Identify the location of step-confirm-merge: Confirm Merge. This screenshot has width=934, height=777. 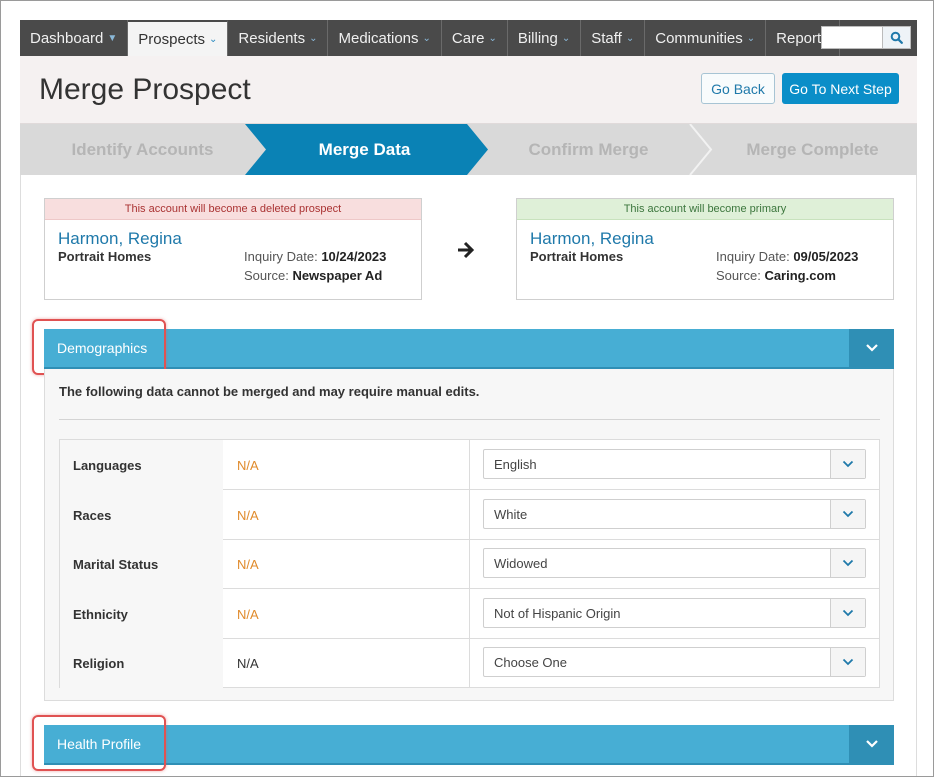
(588, 149).